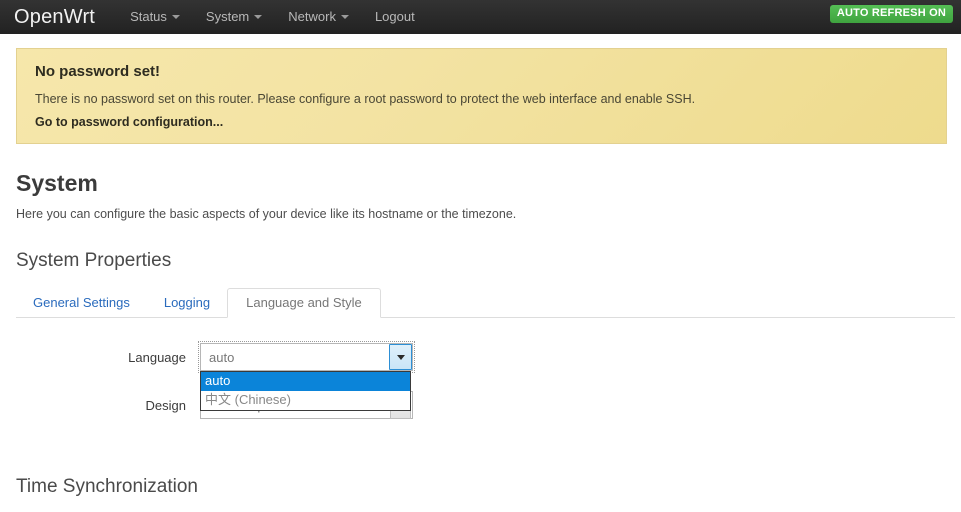 The width and height of the screenshot is (961, 512). What do you see at coordinates (480, 376) in the screenshot?
I see `language-row: Language auto auto 中文 (Chinese)` at bounding box center [480, 376].